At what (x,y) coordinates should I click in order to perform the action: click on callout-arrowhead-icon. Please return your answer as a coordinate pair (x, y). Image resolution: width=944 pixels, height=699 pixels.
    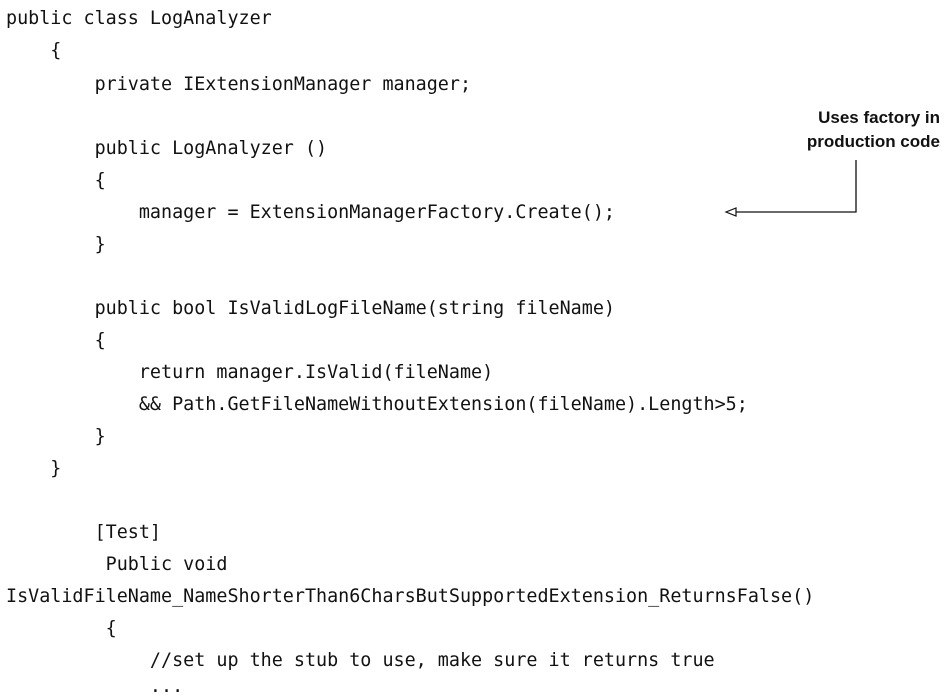
    Looking at the image, I should click on (730, 212).